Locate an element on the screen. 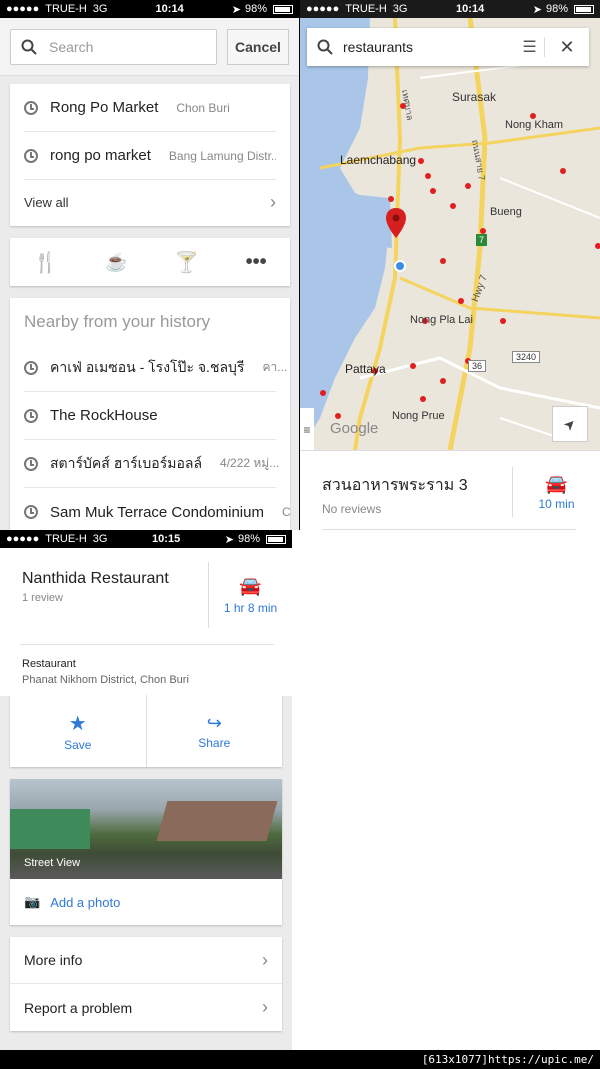 Image resolution: width=600 pixels, height=1069 pixels. search-box: restaurants ☰ ✕ is located at coordinates (448, 47).